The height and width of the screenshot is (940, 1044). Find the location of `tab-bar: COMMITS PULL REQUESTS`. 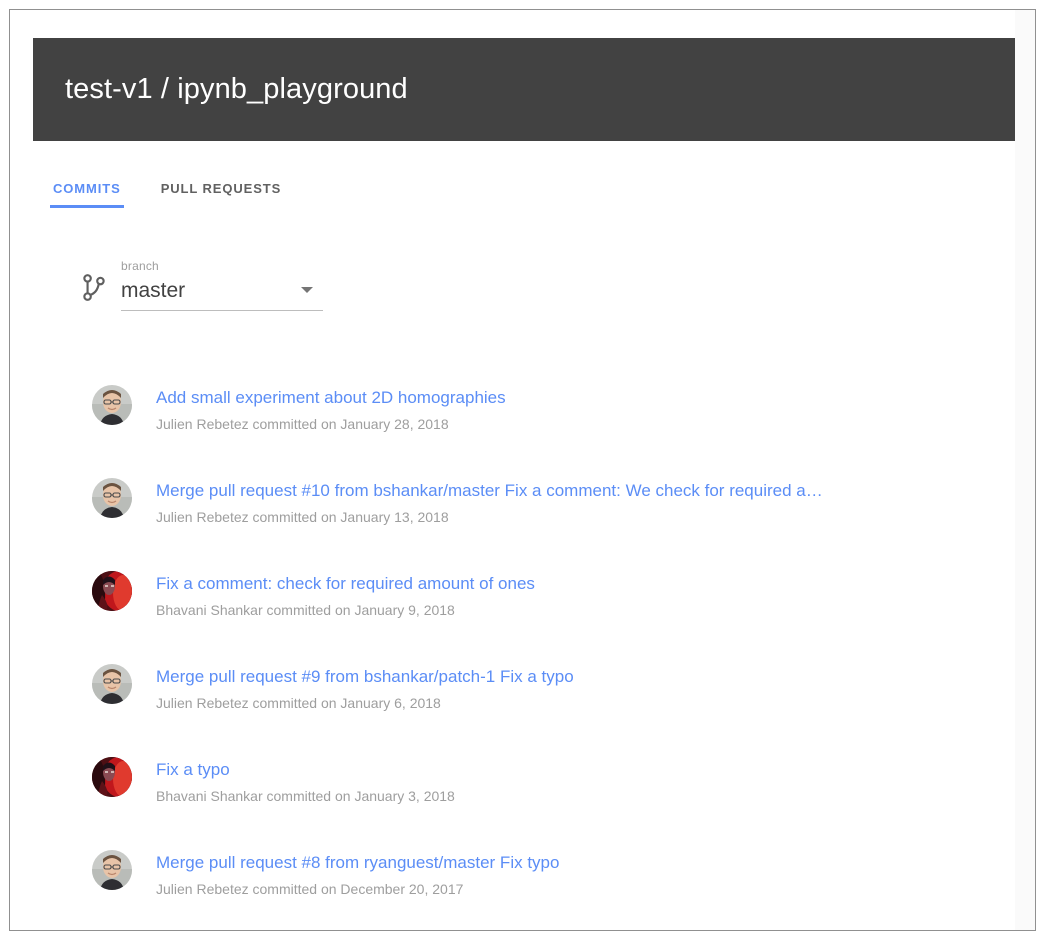

tab-bar: COMMITS PULL REQUESTS is located at coordinates (525, 179).